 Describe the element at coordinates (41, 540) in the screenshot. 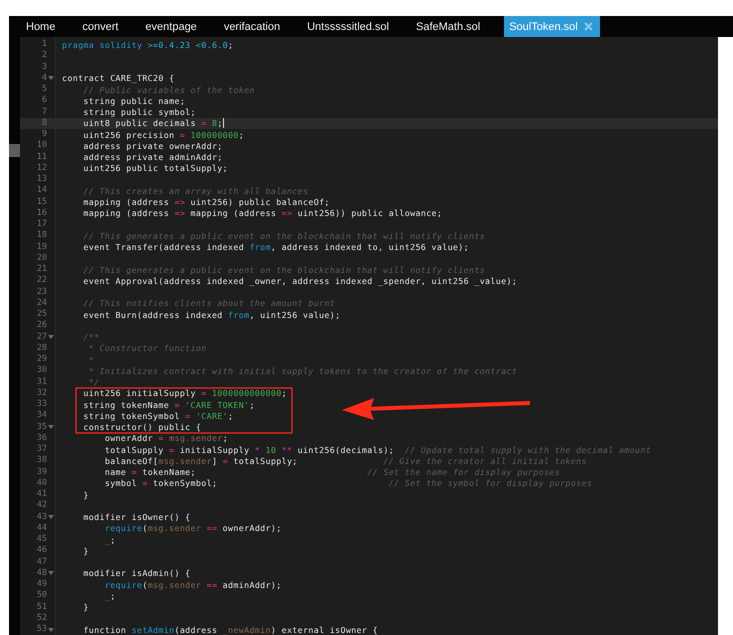

I see `line-number: 45` at that location.